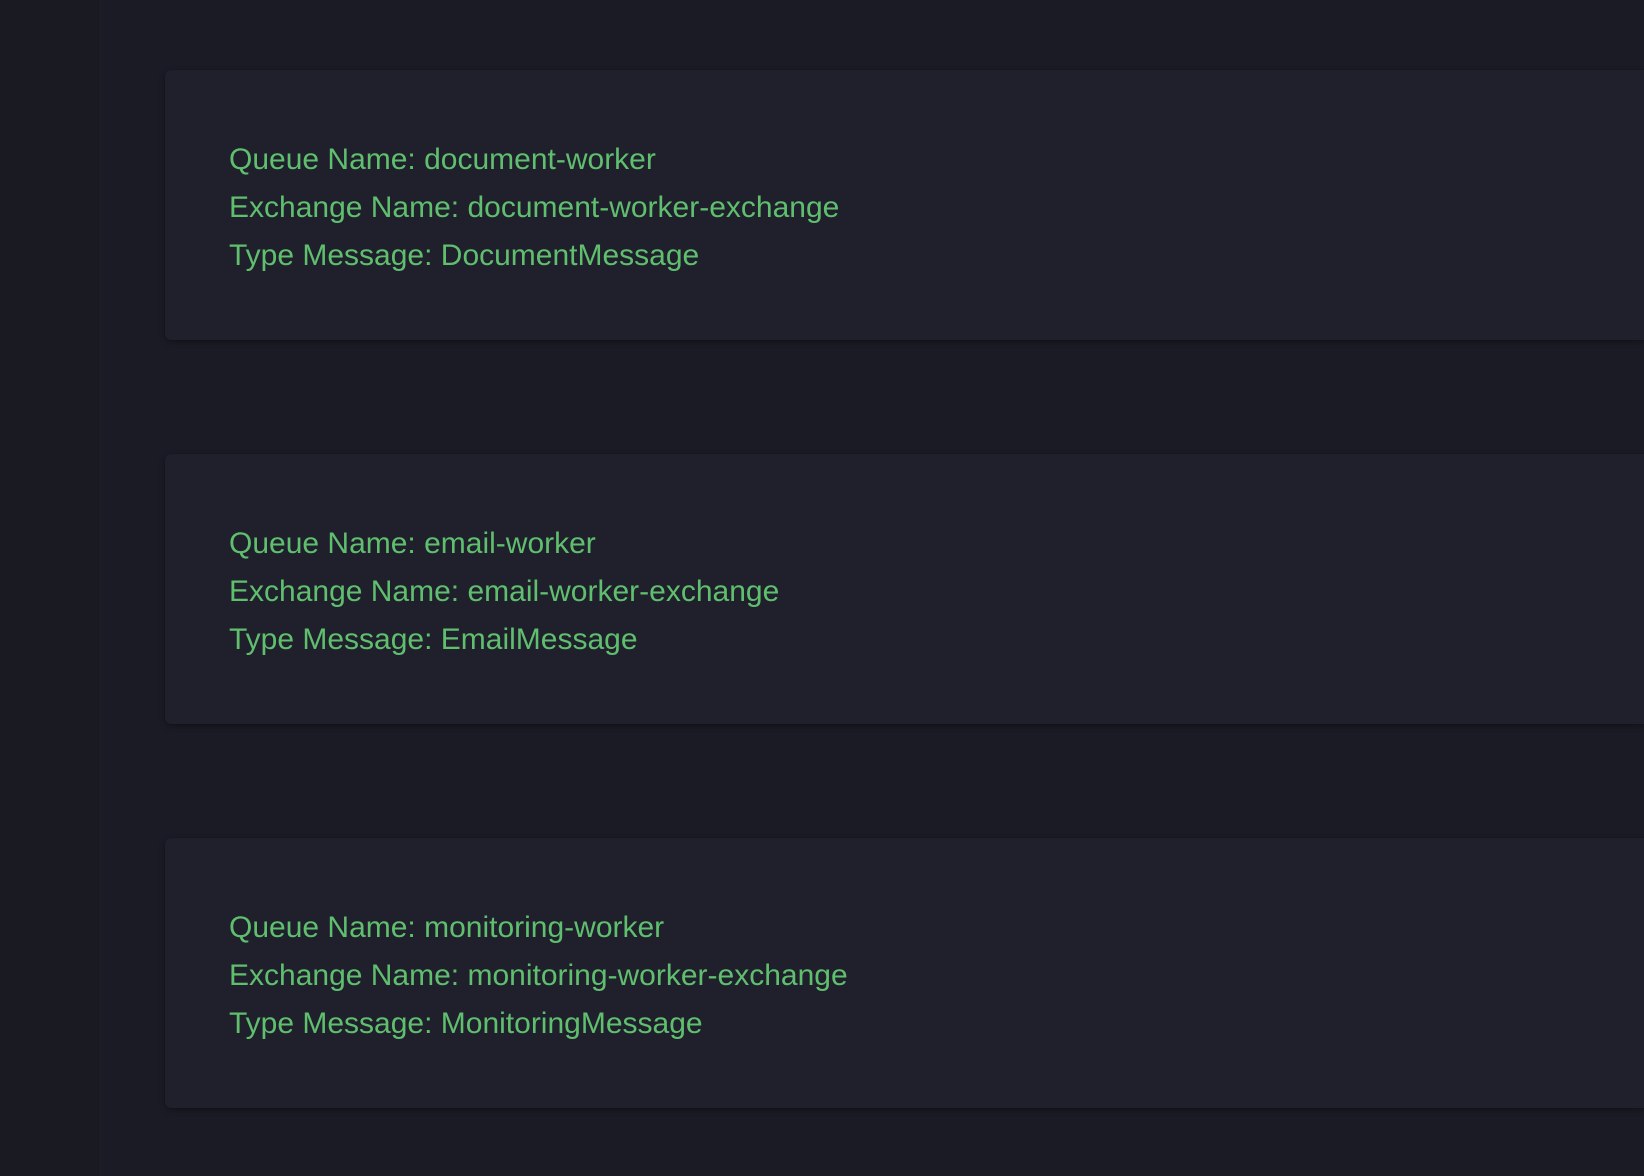  Describe the element at coordinates (504, 591) in the screenshot. I see `exchange-name: Exchange Name: email-worker-exchange` at that location.